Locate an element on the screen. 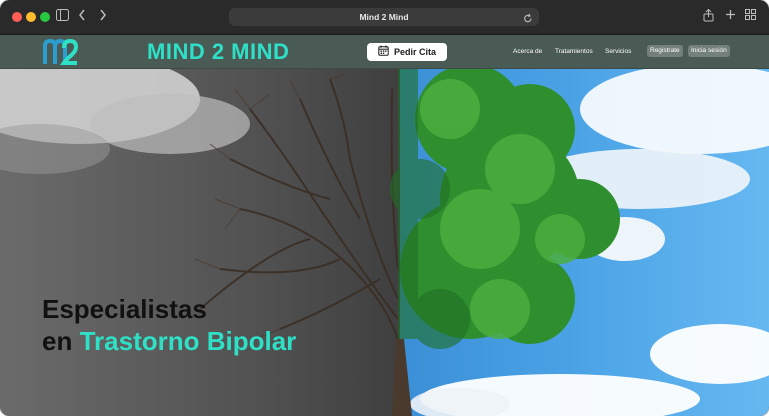 The image size is (769, 416). nav-link-acerca-de: Acerca de is located at coordinates (527, 51).